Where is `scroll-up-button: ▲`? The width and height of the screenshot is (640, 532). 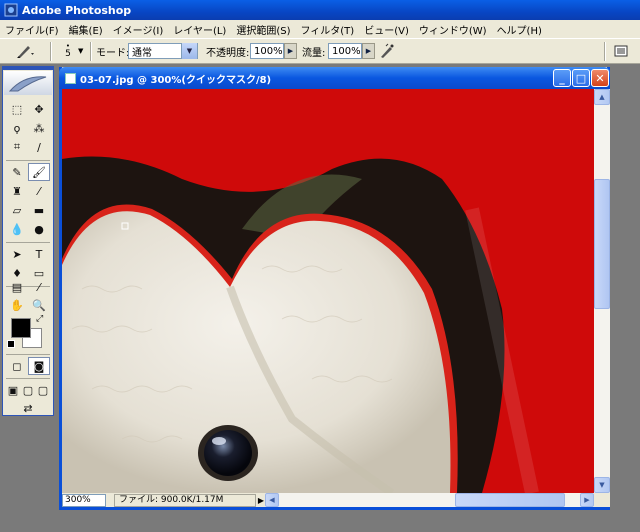 scroll-up-button: ▲ is located at coordinates (602, 97).